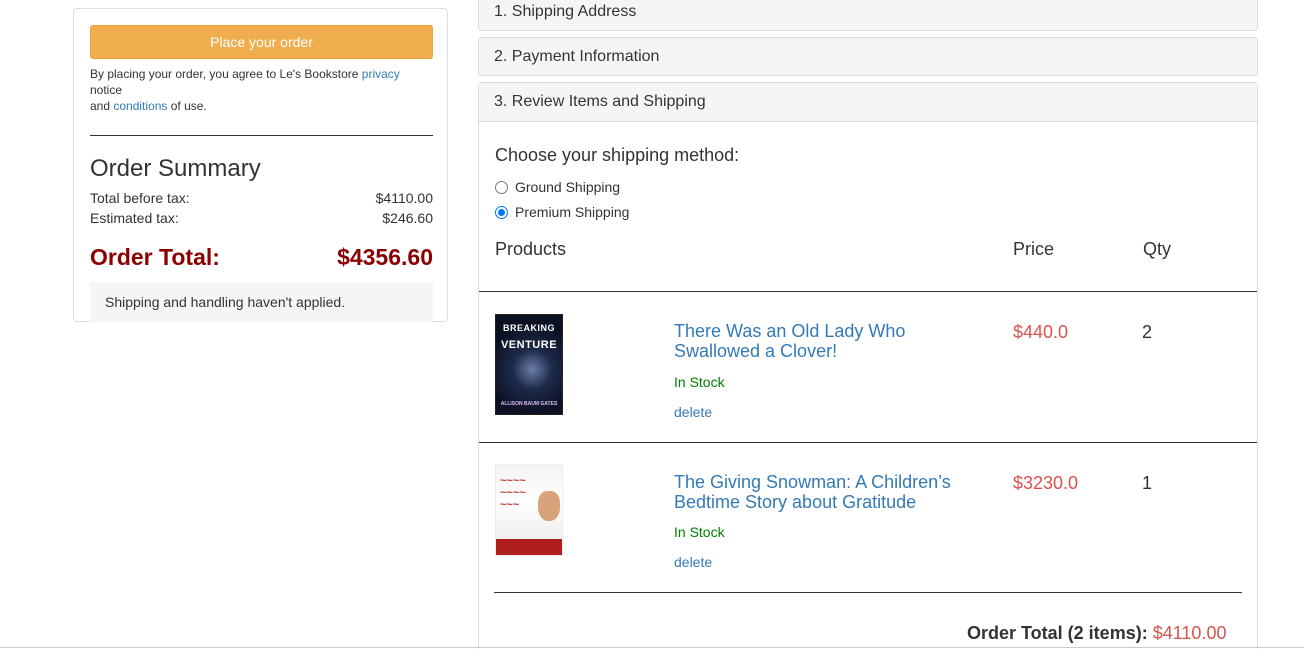 The height and width of the screenshot is (649, 1304). I want to click on items-order-total-label: Order Total (2 items):, so click(1057, 633).